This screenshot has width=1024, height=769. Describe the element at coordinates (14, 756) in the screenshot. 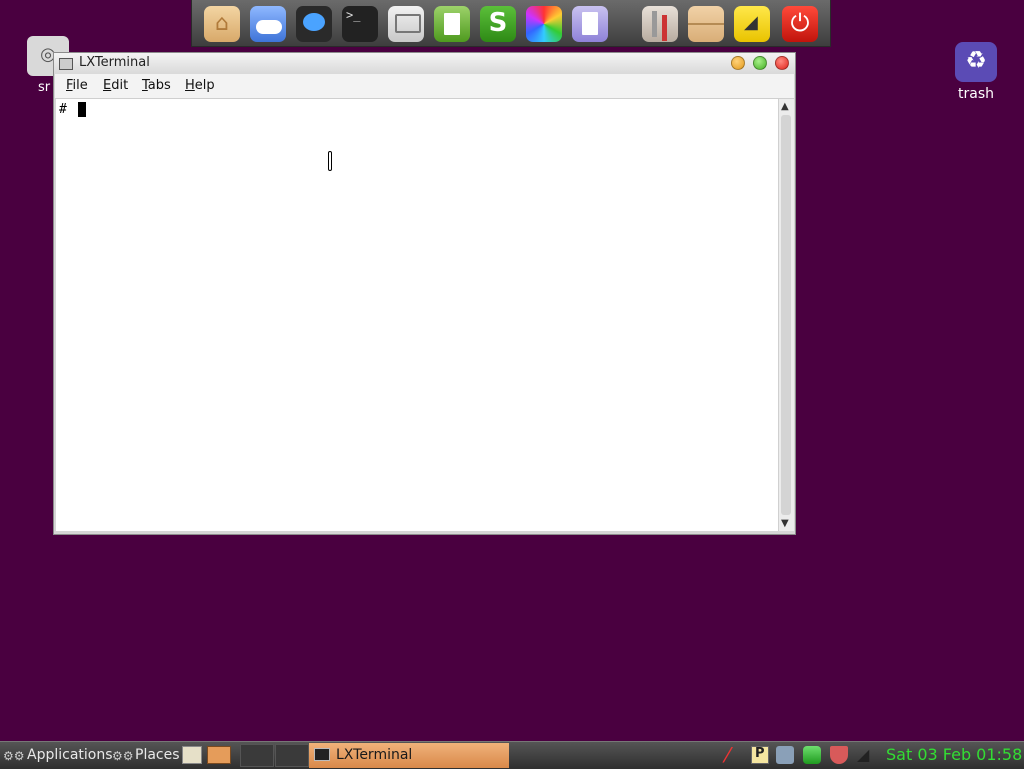

I see `applications-menu-icon: ⚙⚙` at that location.